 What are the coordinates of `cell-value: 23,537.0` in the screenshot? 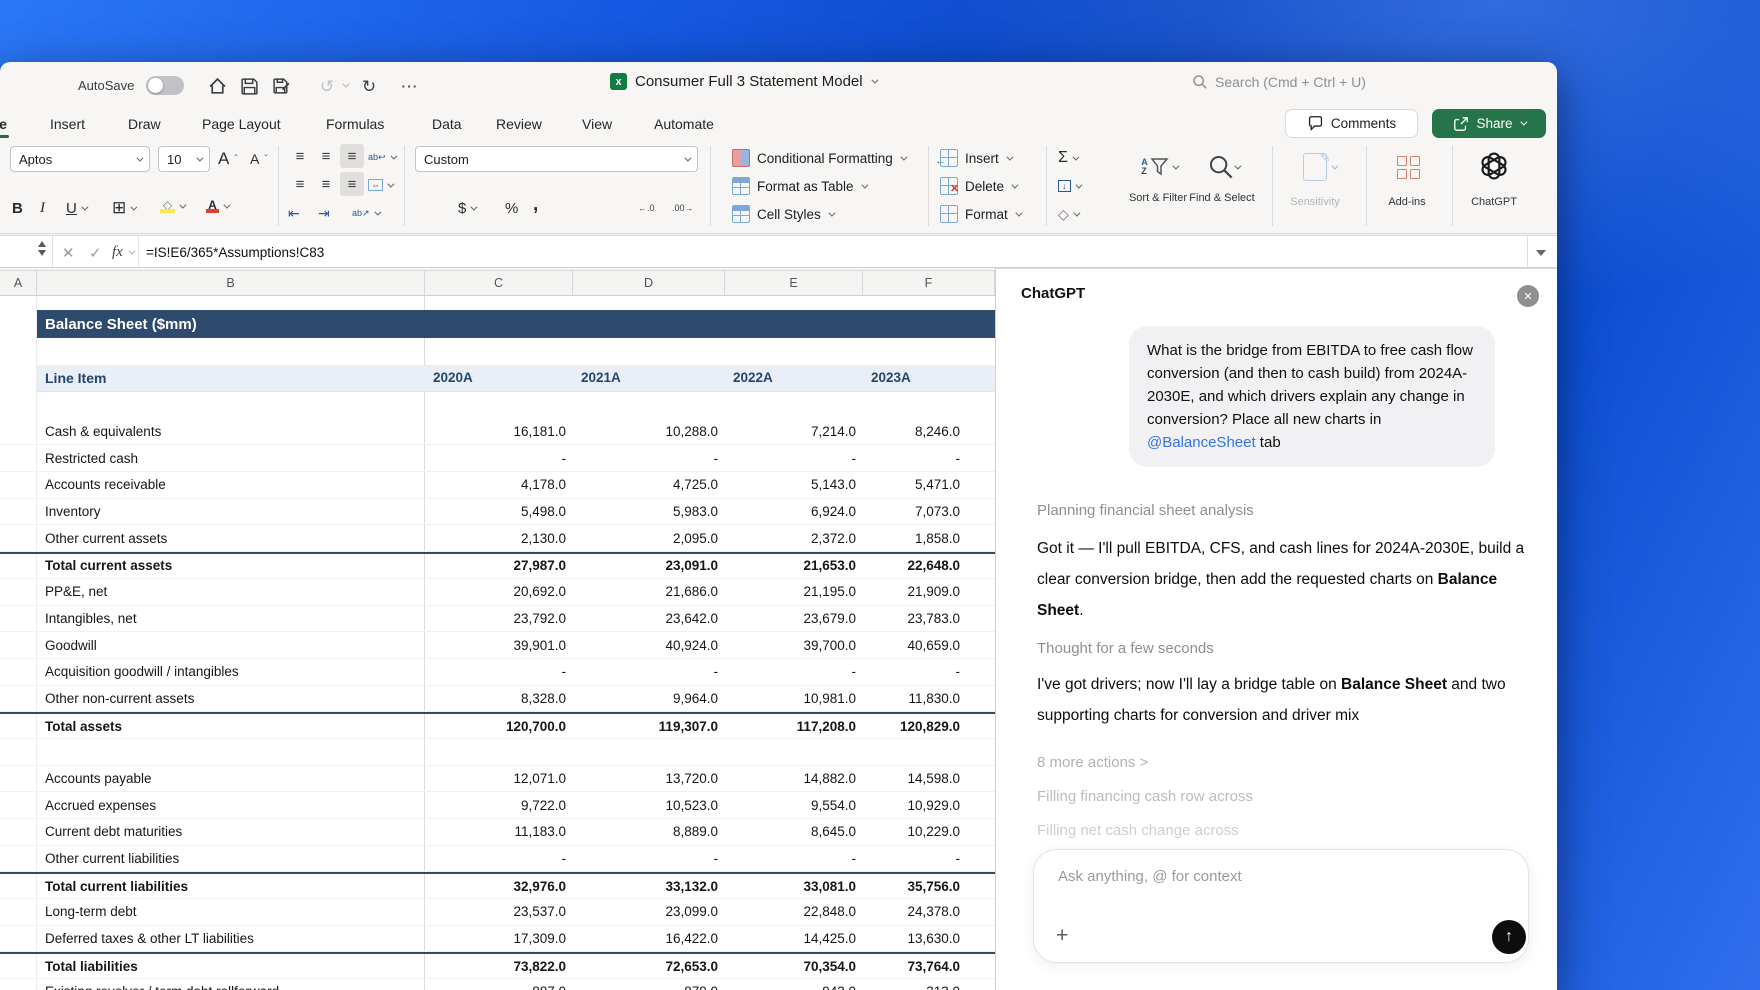 It's located at (499, 911).